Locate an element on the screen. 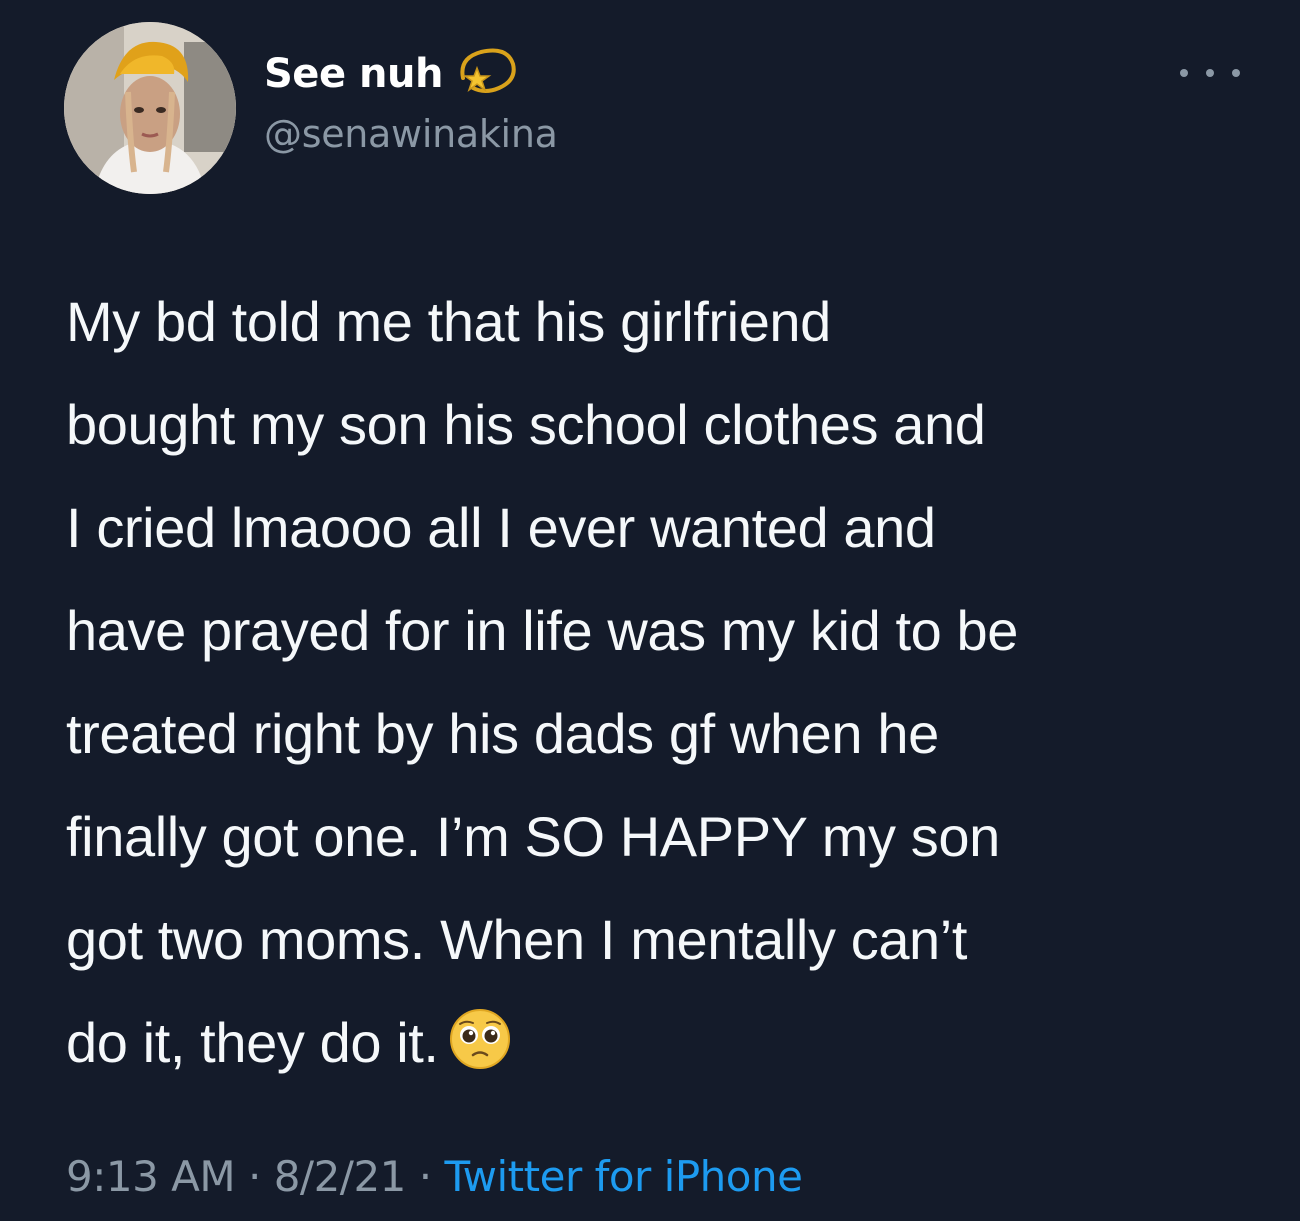 The image size is (1300, 1221). avatar is located at coordinates (150, 108).